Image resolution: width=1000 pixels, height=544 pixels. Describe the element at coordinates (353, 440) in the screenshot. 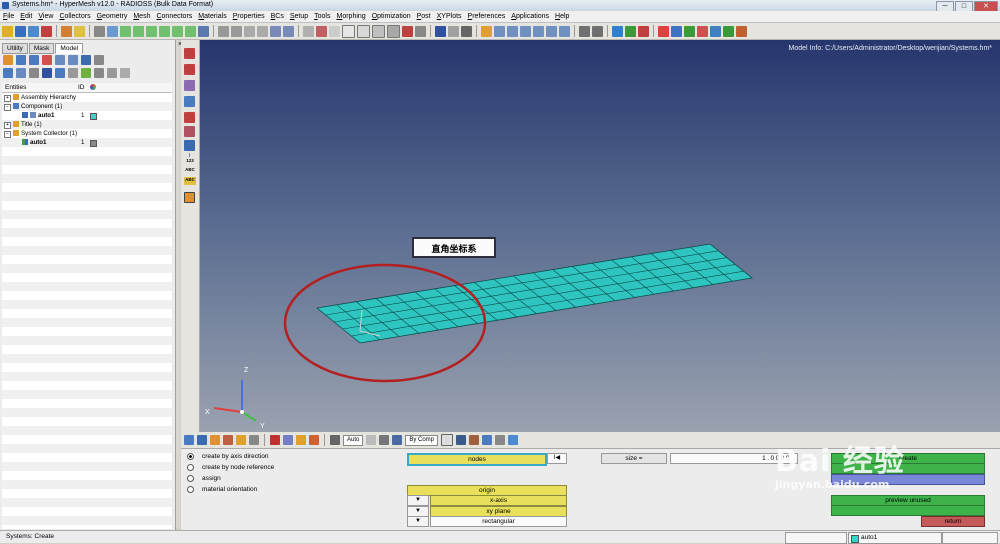

I see `display-mode-dropdown: Auto` at that location.